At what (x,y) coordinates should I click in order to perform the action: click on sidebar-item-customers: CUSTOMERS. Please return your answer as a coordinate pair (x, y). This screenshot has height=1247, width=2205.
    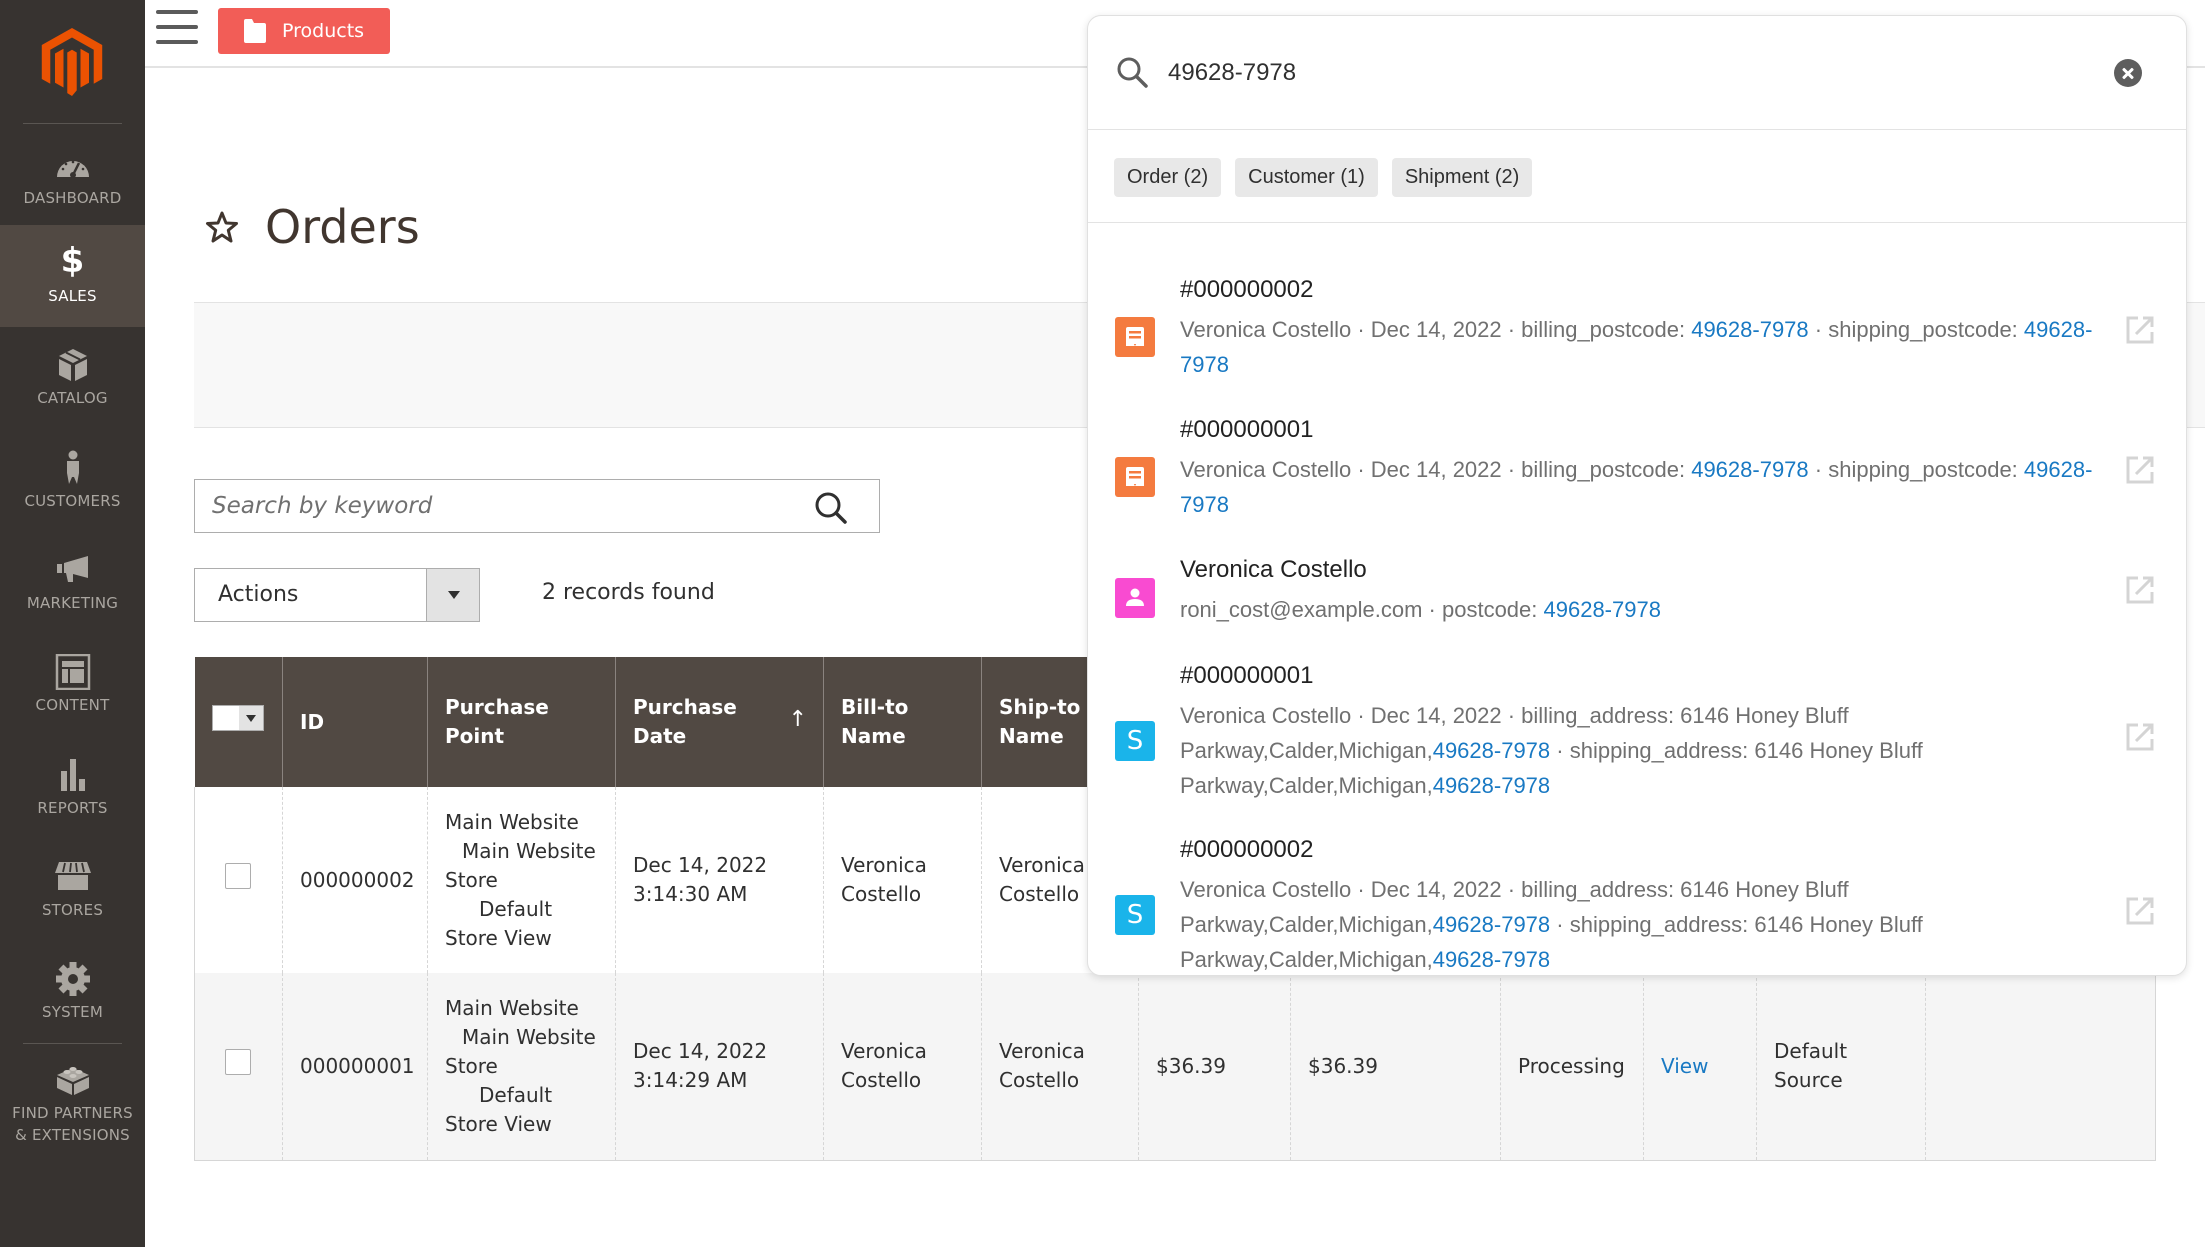
    Looking at the image, I should click on (72, 480).